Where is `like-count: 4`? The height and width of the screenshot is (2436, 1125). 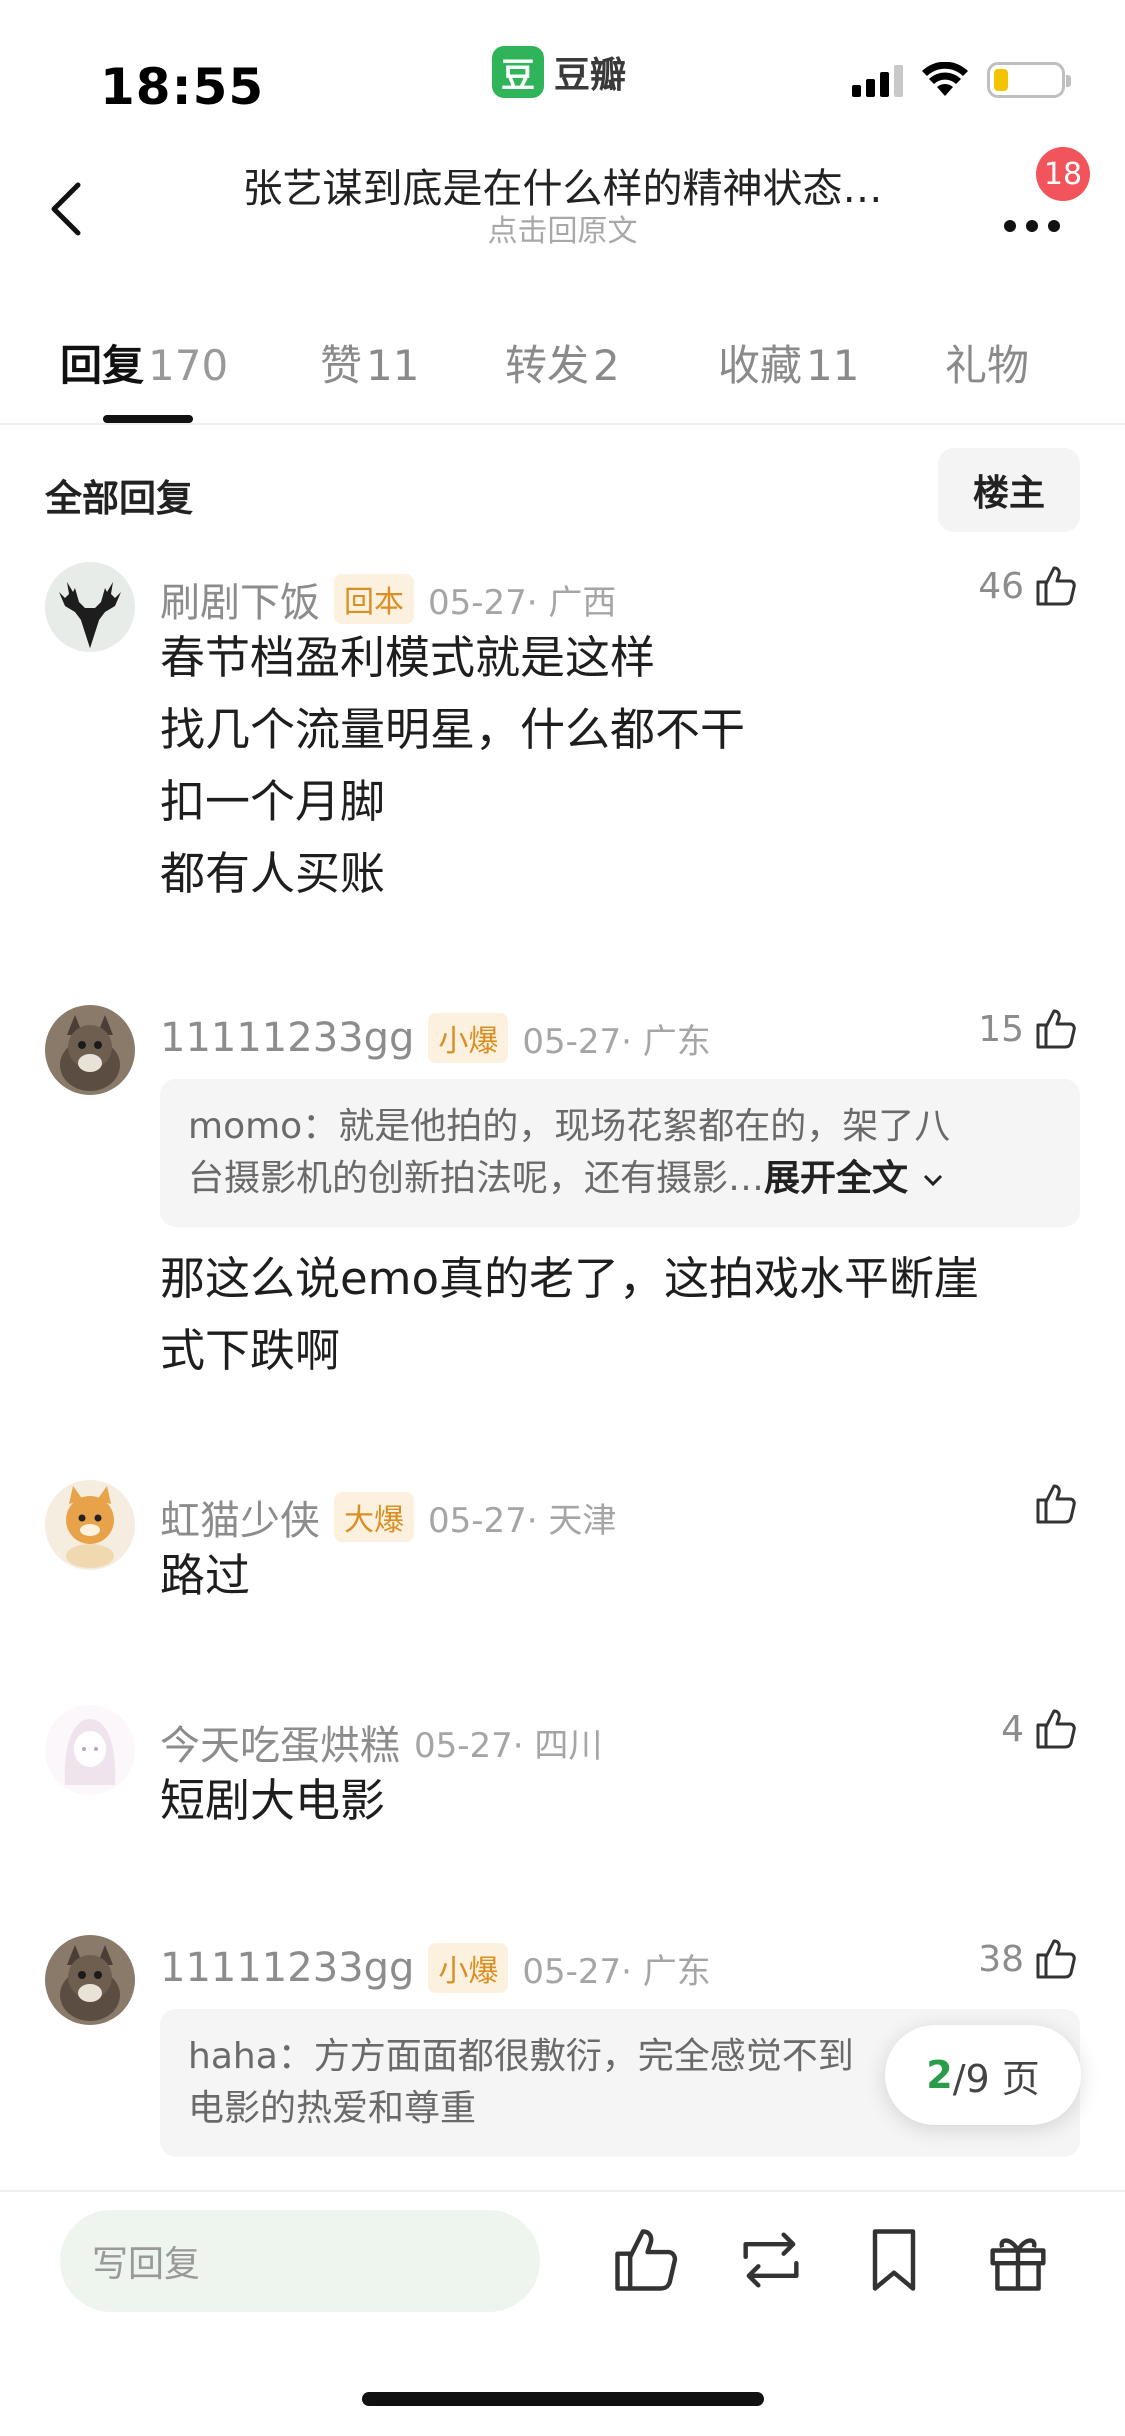
like-count: 4 is located at coordinates (1012, 1729).